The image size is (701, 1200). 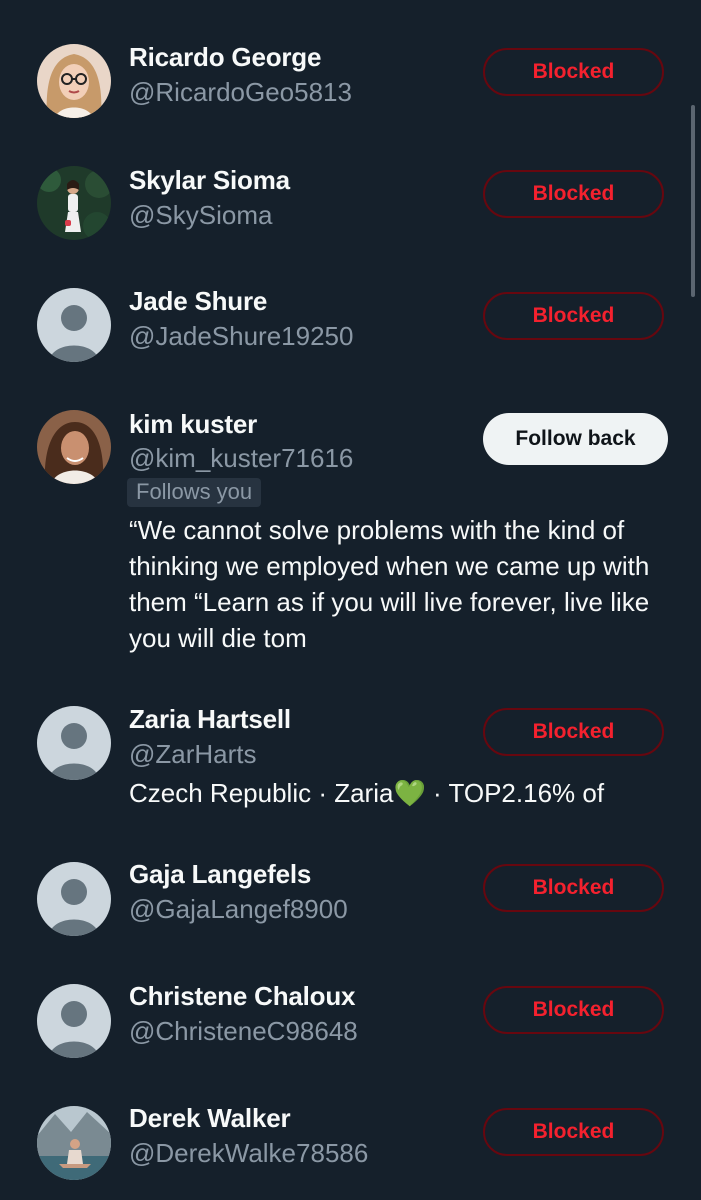 What do you see at coordinates (249, 1153) in the screenshot?
I see `user-handle: @DerekWalke78586` at bounding box center [249, 1153].